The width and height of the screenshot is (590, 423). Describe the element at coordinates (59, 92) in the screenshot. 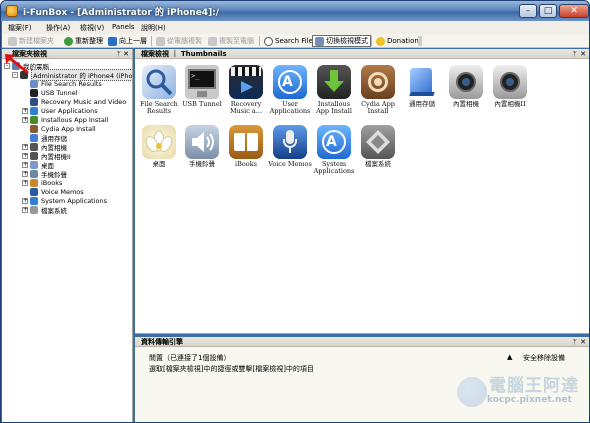

I see `tree-item-label: USB Tunnel` at that location.